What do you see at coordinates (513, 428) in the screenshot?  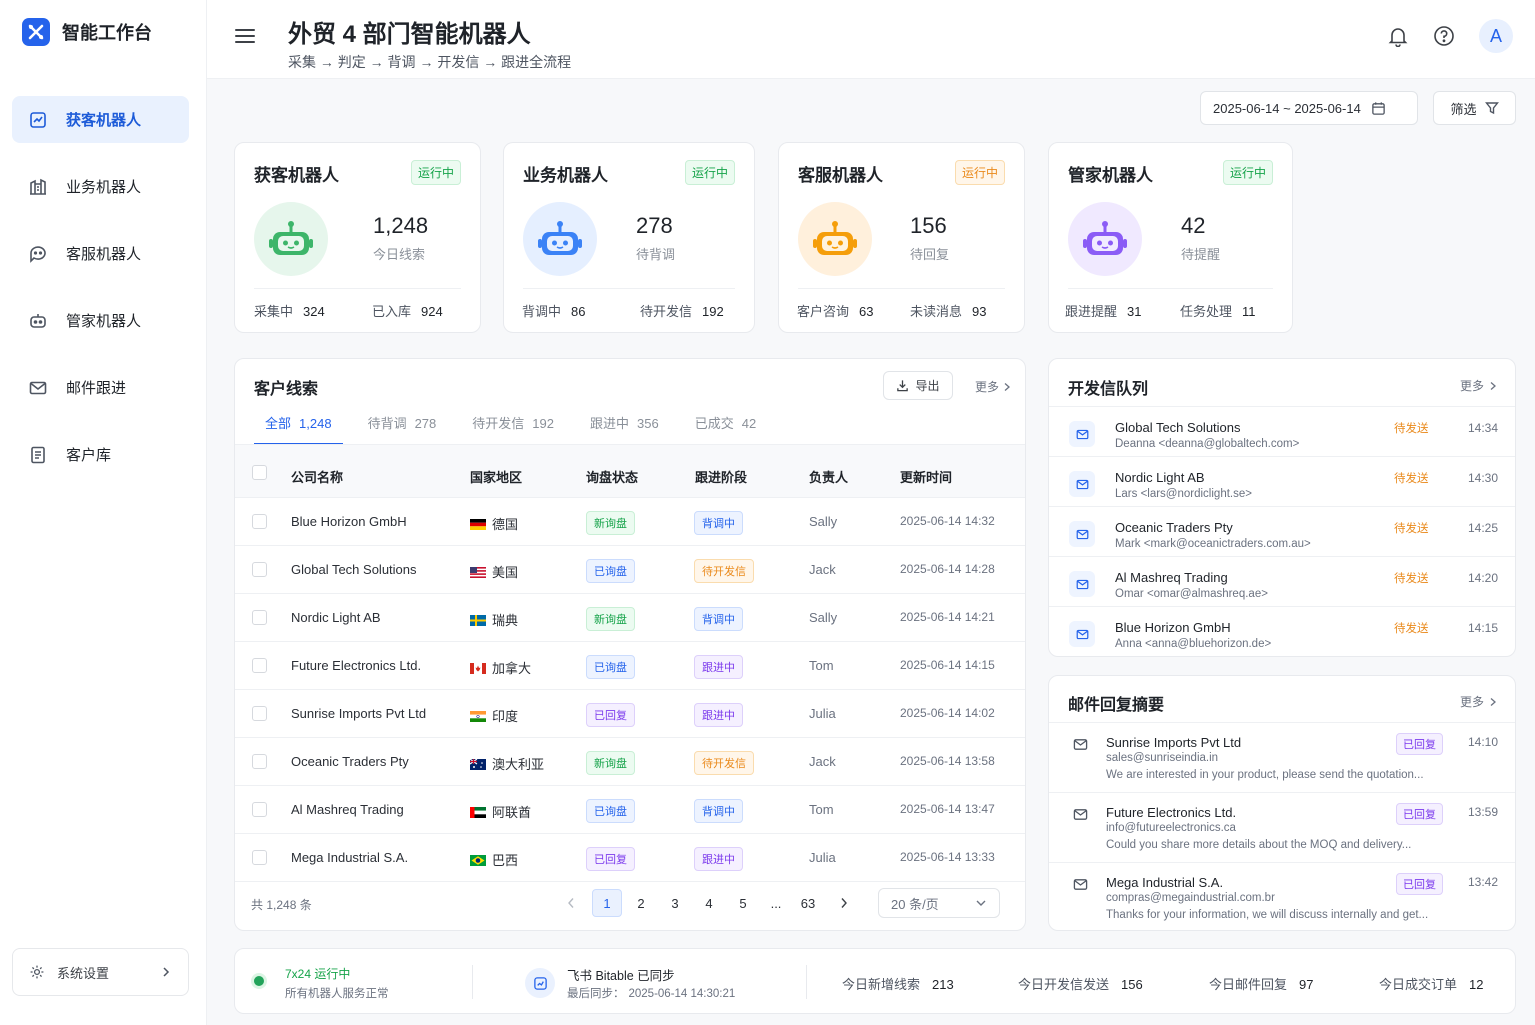 I see `tab-pending-letter: 待开发信 192` at bounding box center [513, 428].